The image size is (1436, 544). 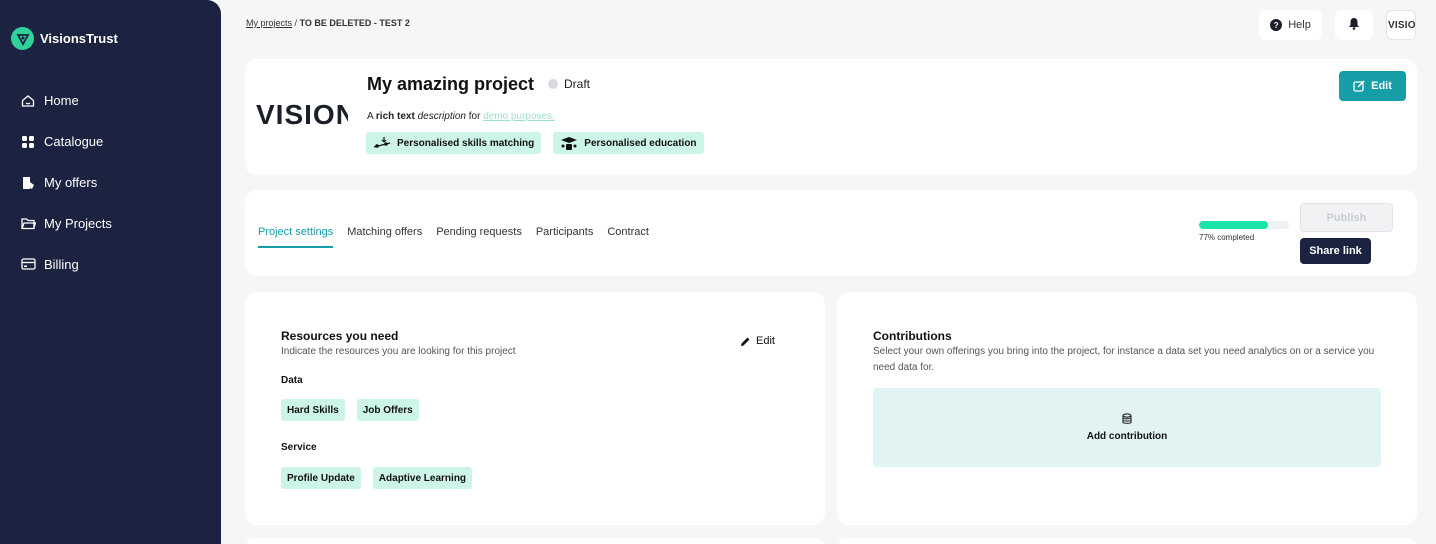 What do you see at coordinates (28, 101) in the screenshot?
I see `home-icon` at bounding box center [28, 101].